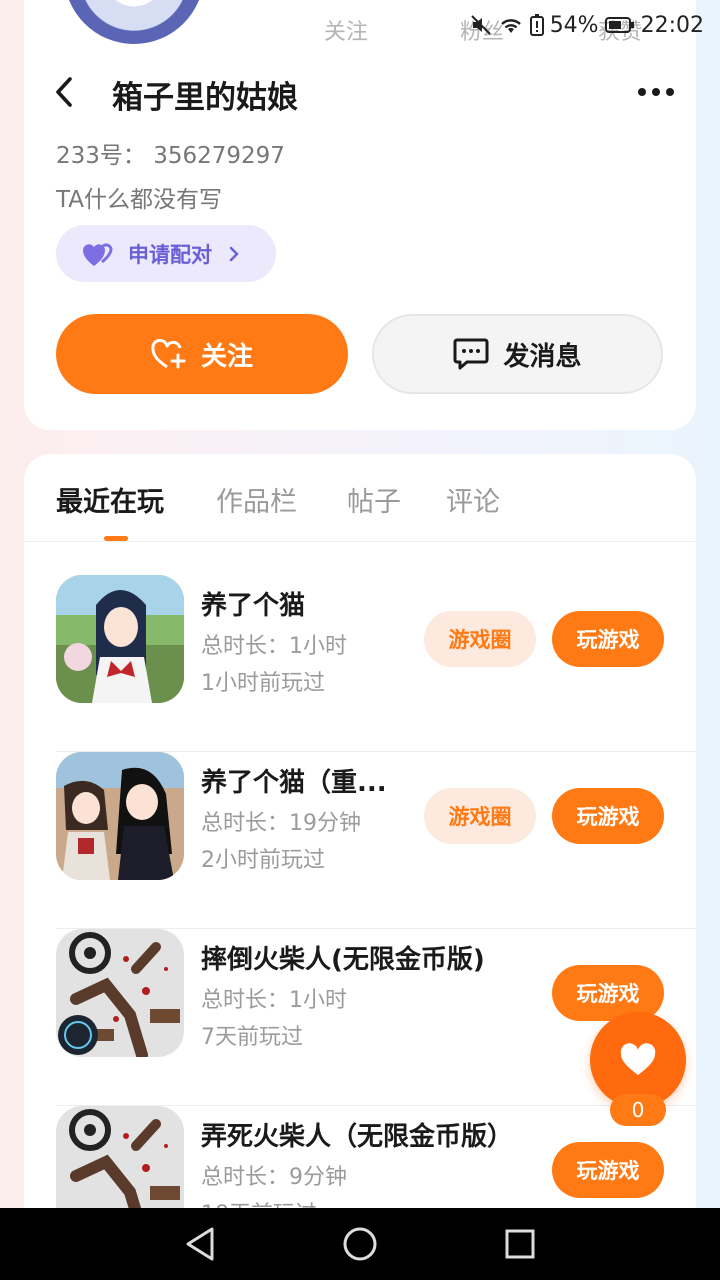 The height and width of the screenshot is (1280, 720). I want to click on tab-bar: 最近在玩 作品栏 帖子 评论, so click(360, 498).